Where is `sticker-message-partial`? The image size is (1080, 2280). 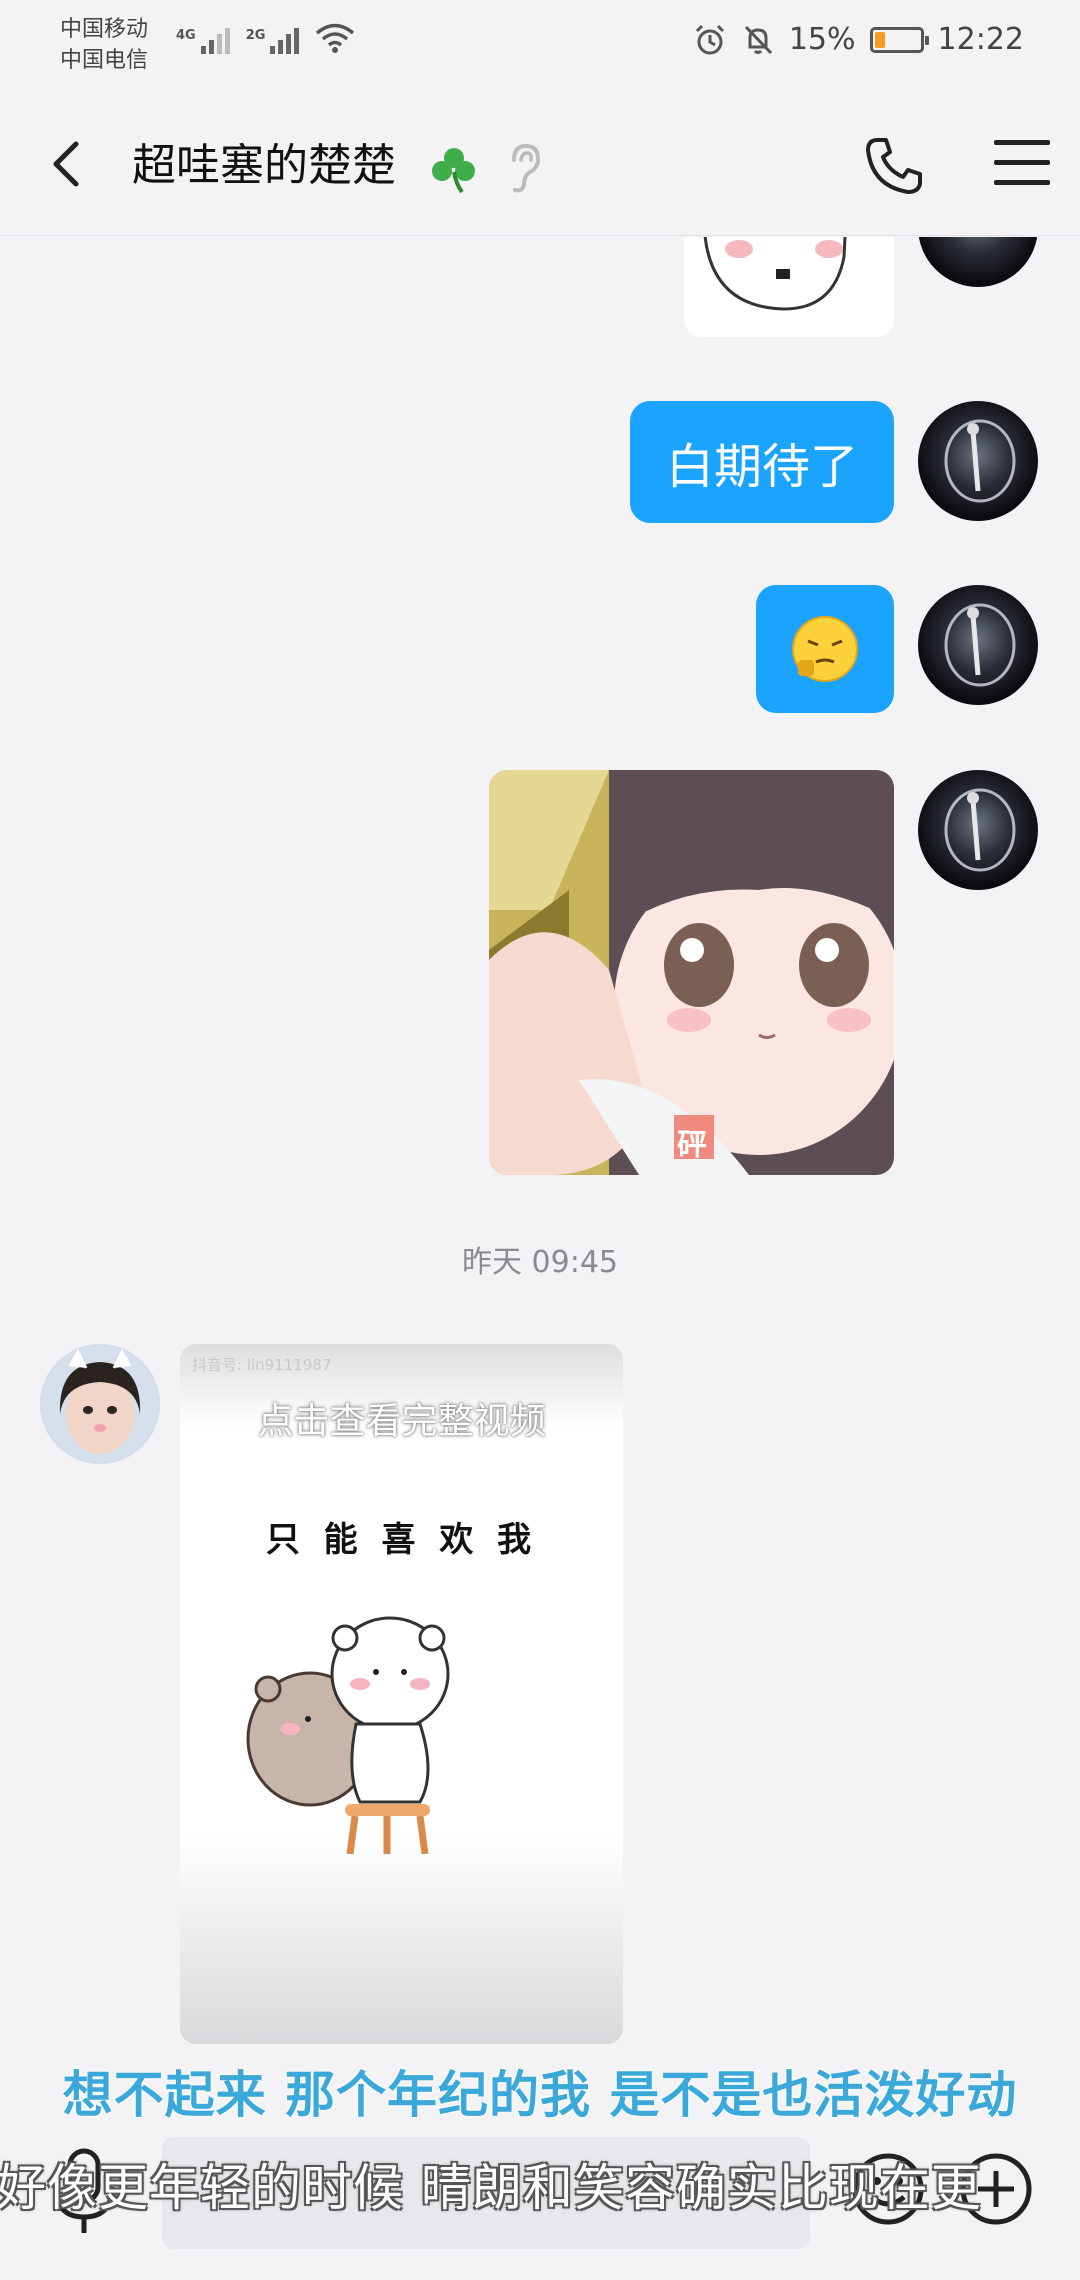
sticker-message-partial is located at coordinates (789, 287).